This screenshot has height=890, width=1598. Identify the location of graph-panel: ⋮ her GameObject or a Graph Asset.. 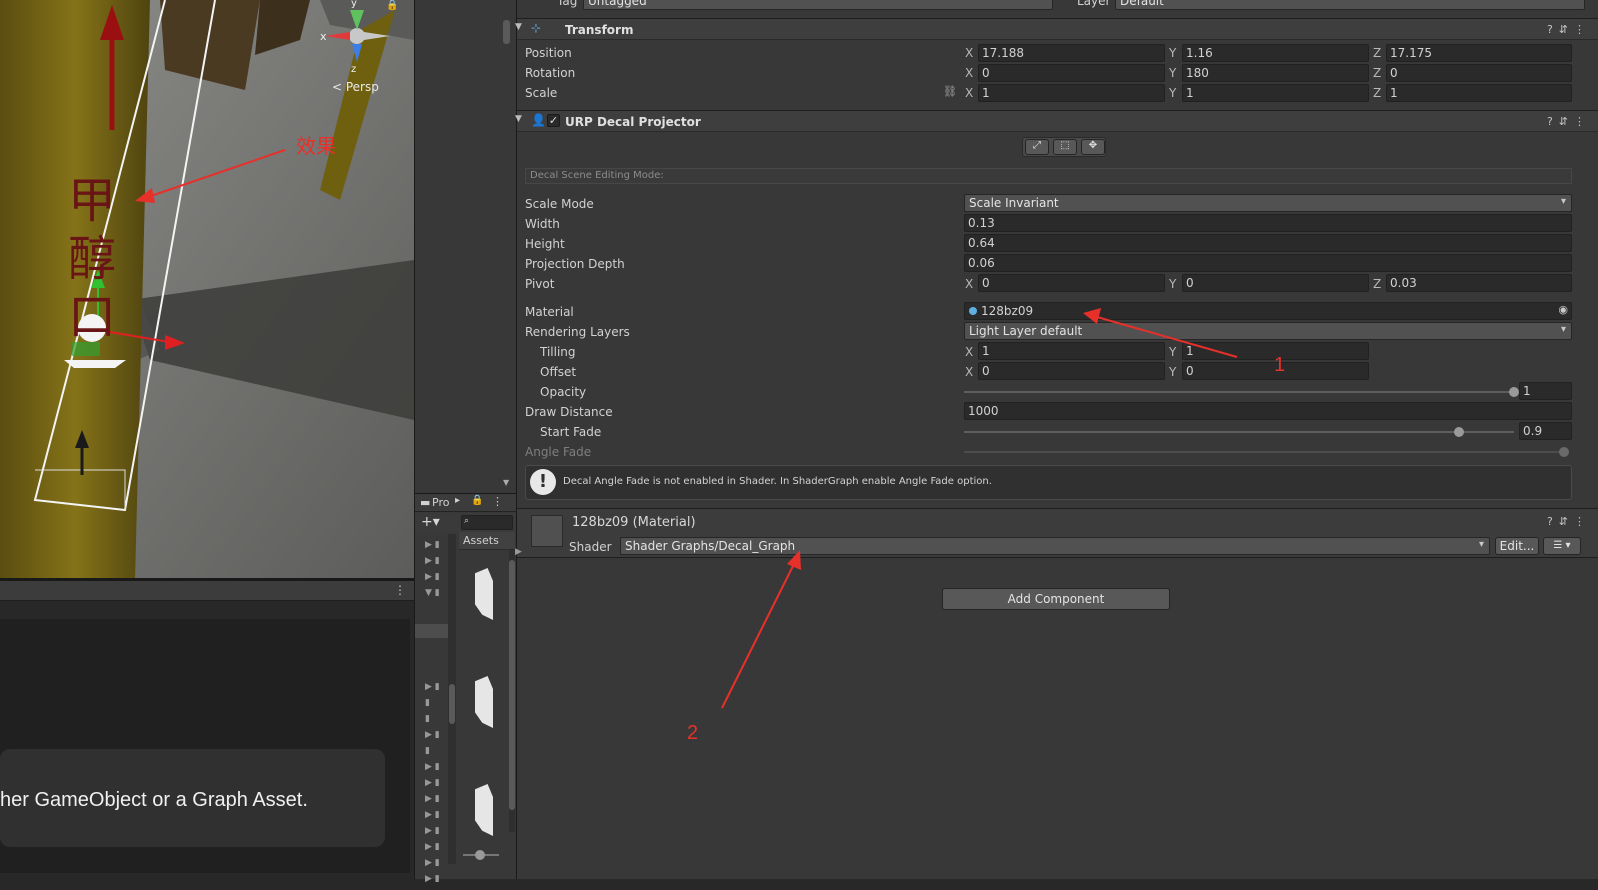
(207, 730).